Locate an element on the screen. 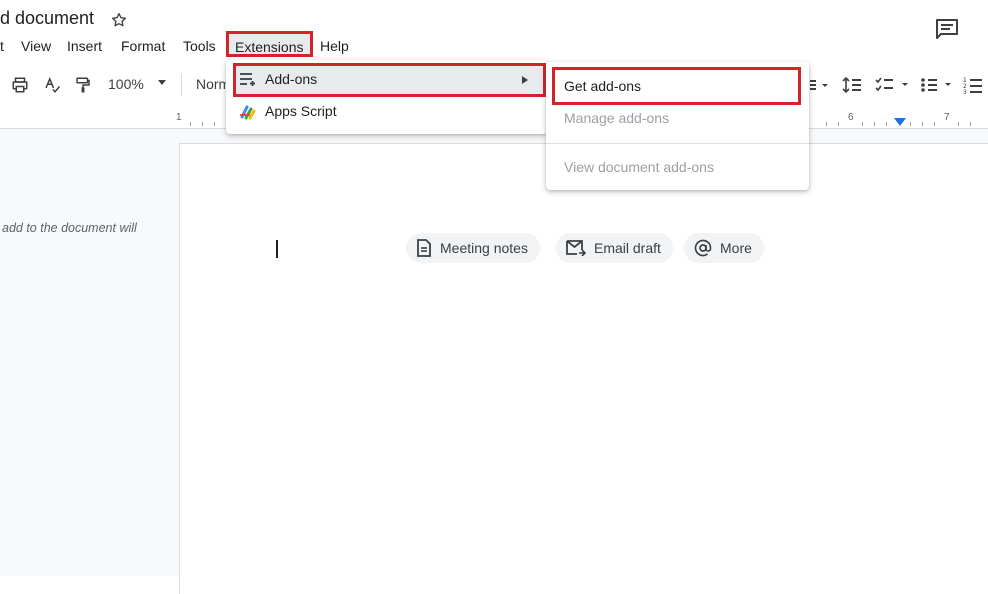 The image size is (988, 594). zoom-dropdown-caret-icon is located at coordinates (162, 82).